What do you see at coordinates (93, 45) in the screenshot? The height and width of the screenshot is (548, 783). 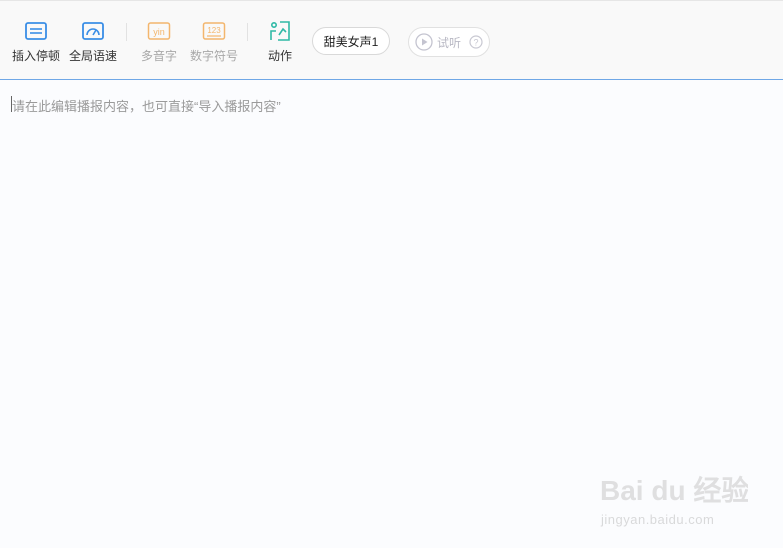 I see `global-speed-button: 全局语速` at bounding box center [93, 45].